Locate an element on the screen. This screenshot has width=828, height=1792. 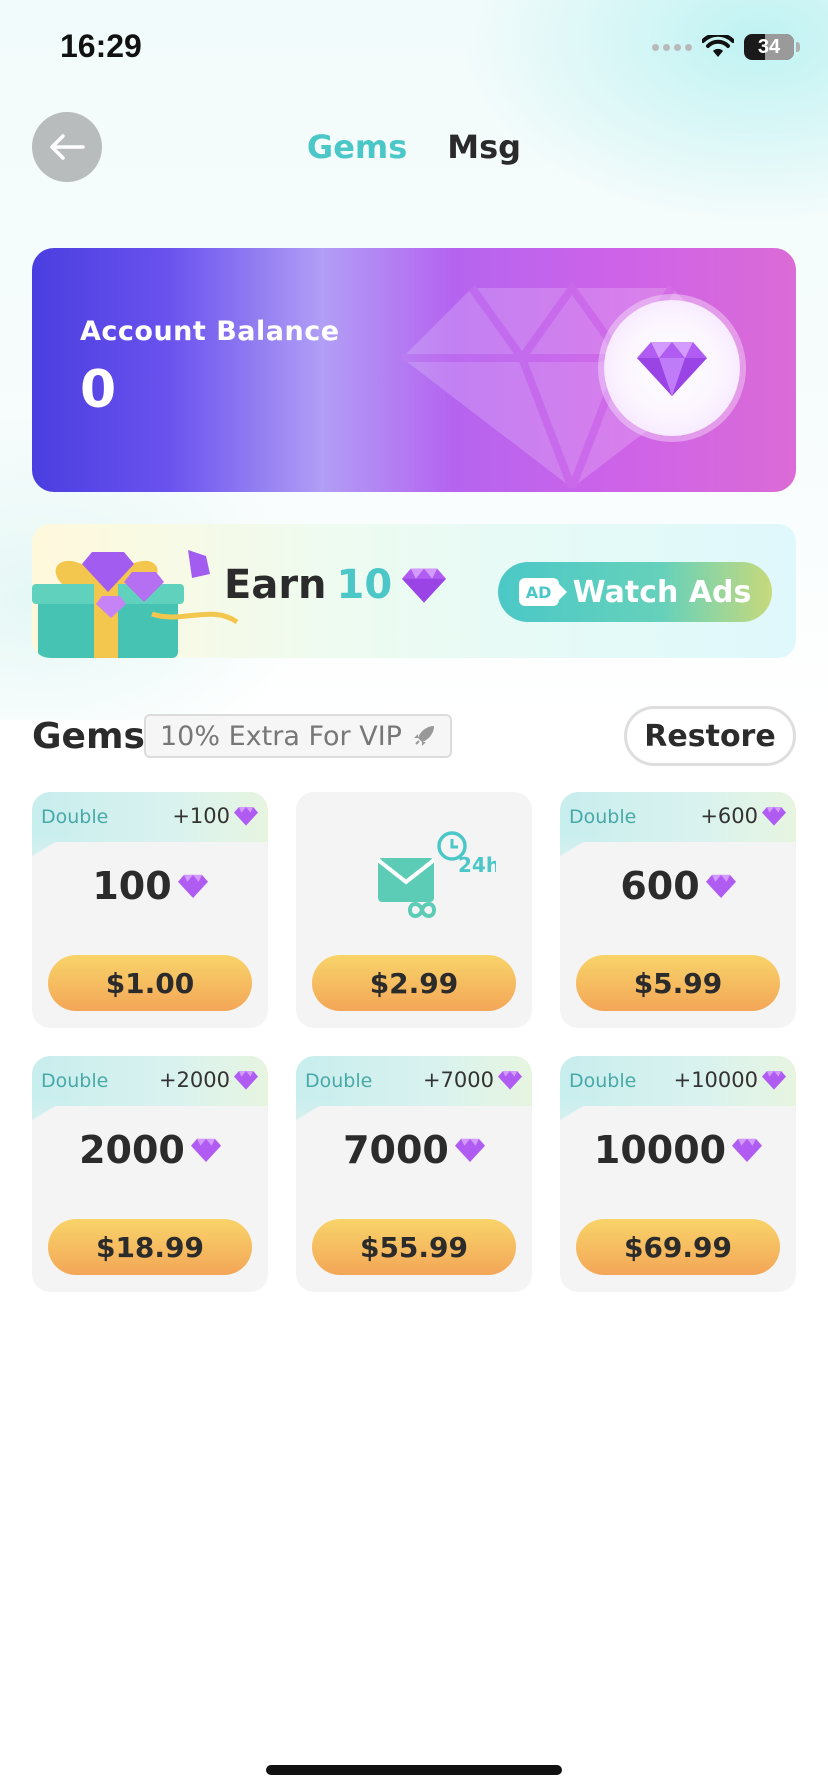
watch-ads-button: AD Watch Ads is located at coordinates (635, 592).